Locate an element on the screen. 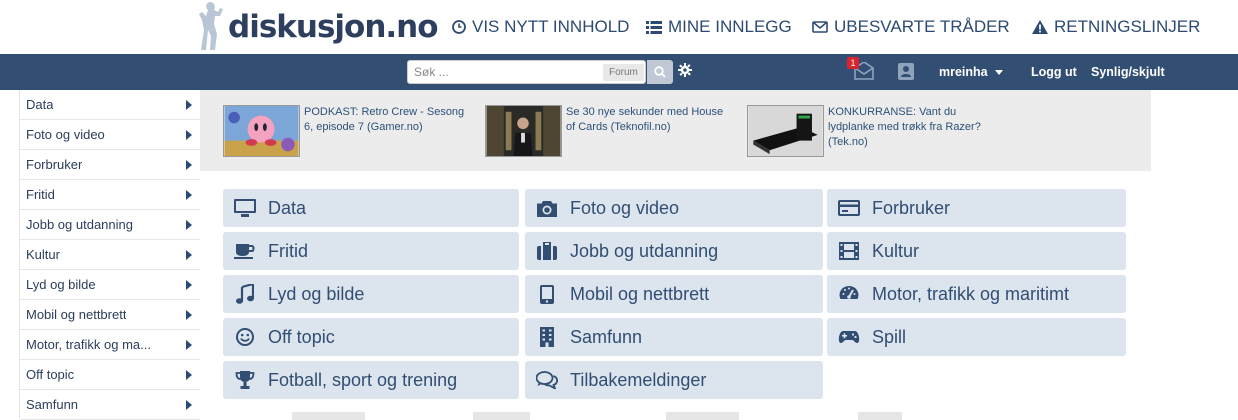  category-mobil-og-nettbrett: Mobil og nettbrett is located at coordinates (674, 294).